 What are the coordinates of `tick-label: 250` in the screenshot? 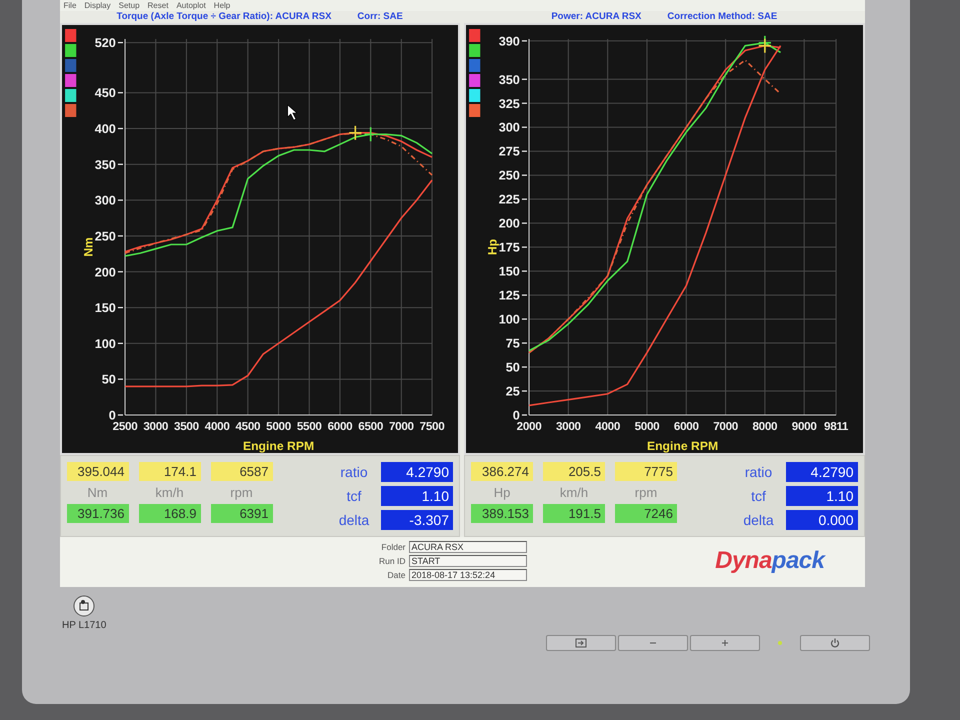 It's located at (509, 175).